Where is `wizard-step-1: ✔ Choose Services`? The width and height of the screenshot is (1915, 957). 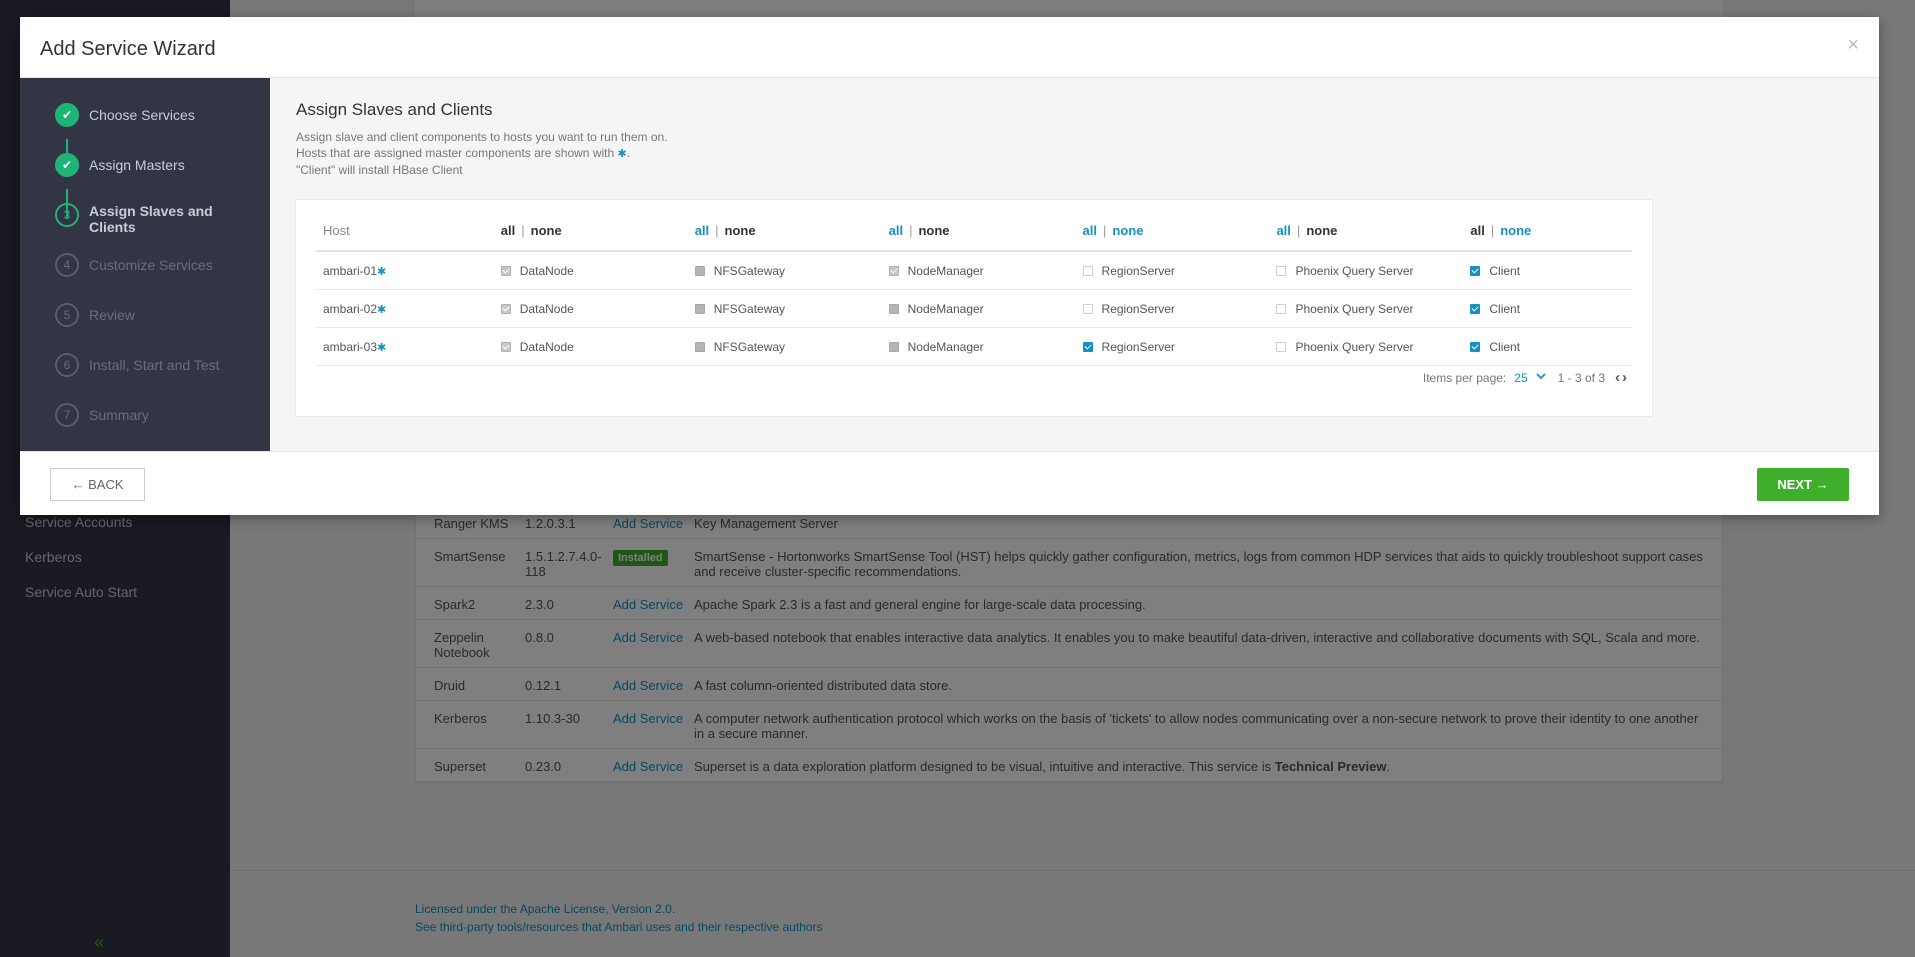 wizard-step-1: ✔ Choose Services is located at coordinates (145, 128).